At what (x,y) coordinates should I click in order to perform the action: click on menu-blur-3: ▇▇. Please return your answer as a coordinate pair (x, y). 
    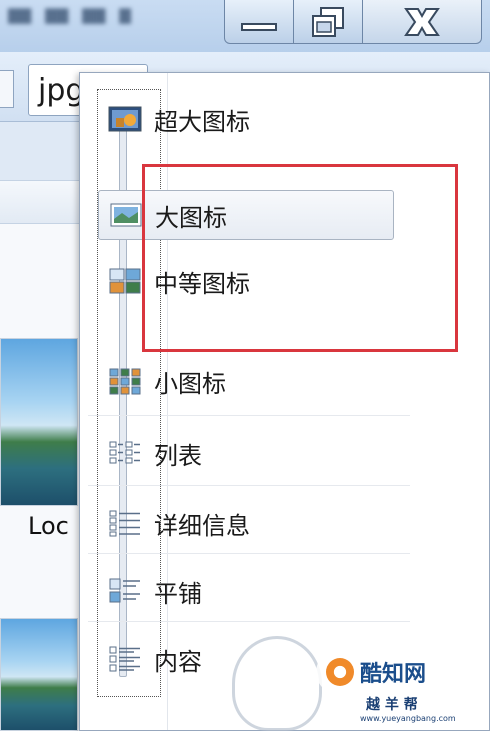
    Looking at the image, I should click on (94, 15).